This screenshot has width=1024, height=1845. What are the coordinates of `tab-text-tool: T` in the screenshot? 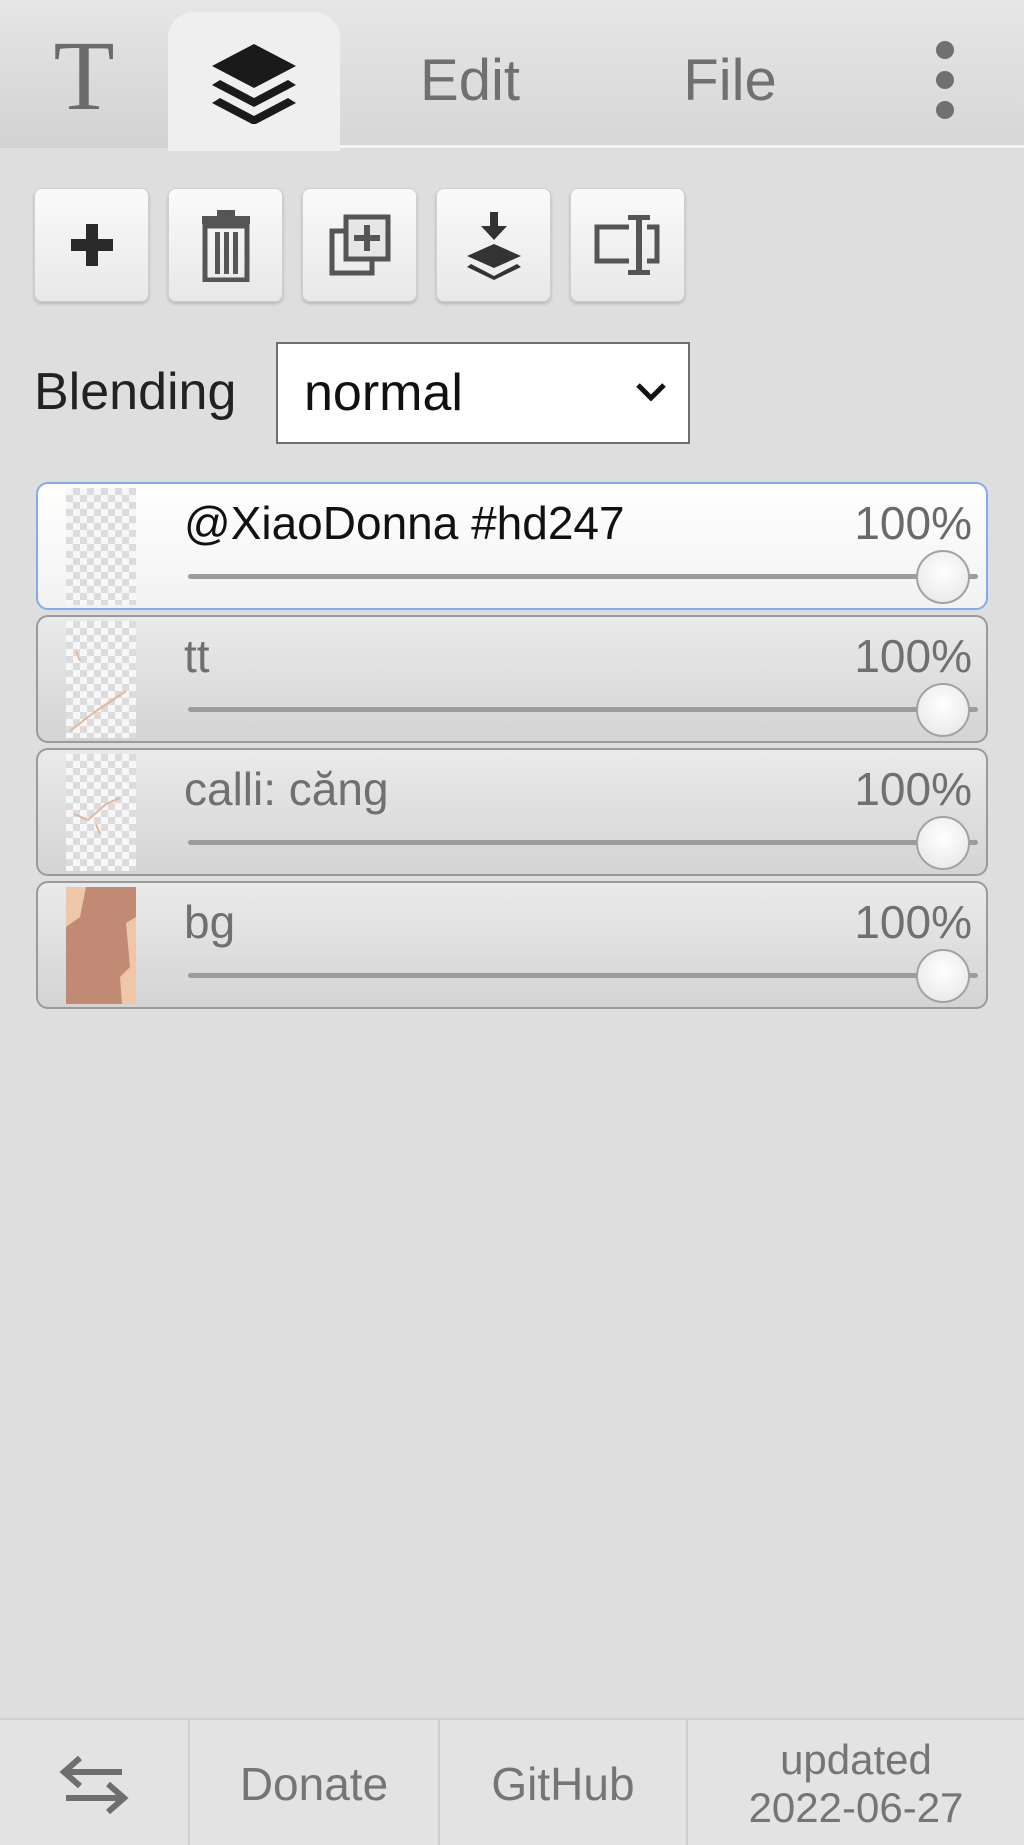 It's located at (84, 80).